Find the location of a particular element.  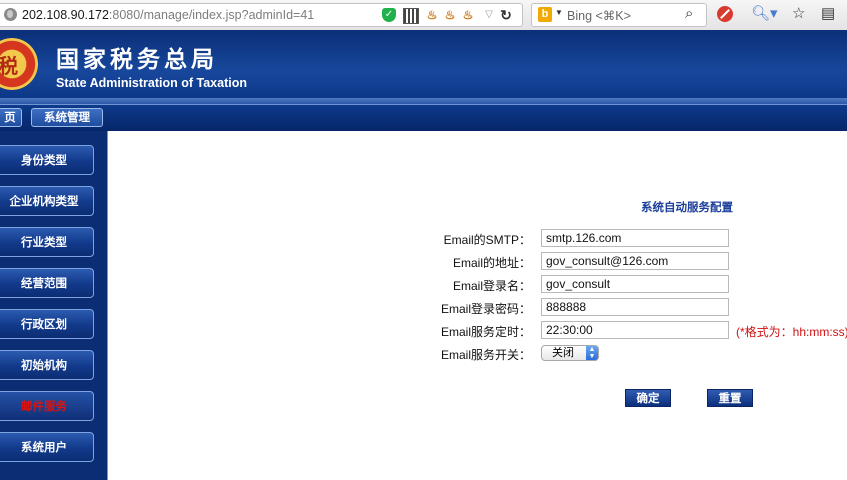

bookmark-star-icon: ☆ is located at coordinates (798, 14).